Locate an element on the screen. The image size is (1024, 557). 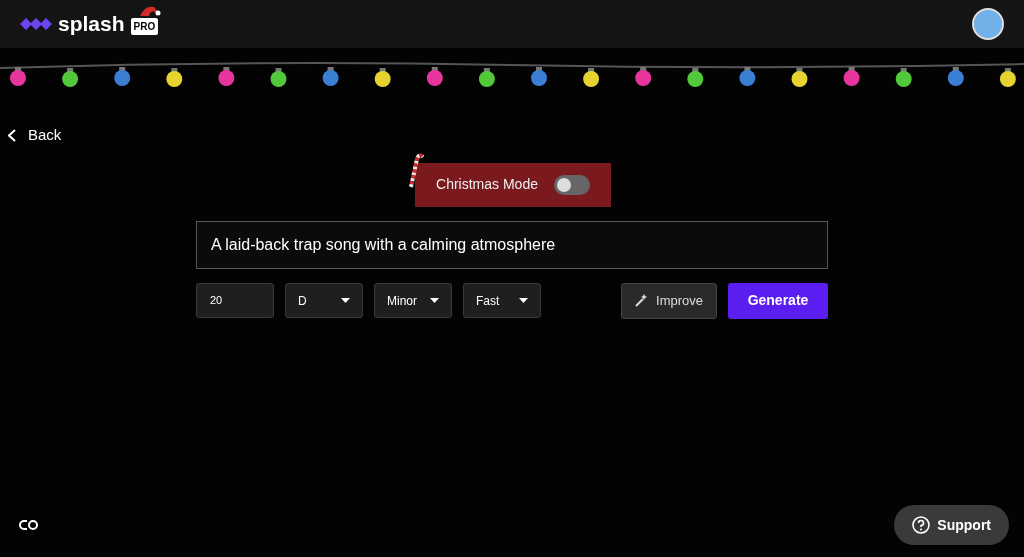
number-field: 20 is located at coordinates (235, 300).